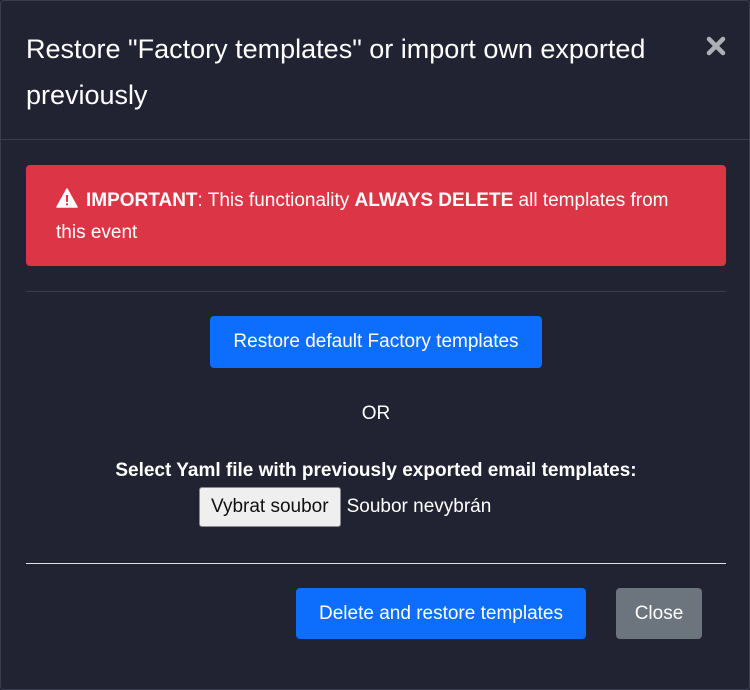 The height and width of the screenshot is (690, 750). What do you see at coordinates (276, 200) in the screenshot?
I see `alert-text-1: : This functionality` at bounding box center [276, 200].